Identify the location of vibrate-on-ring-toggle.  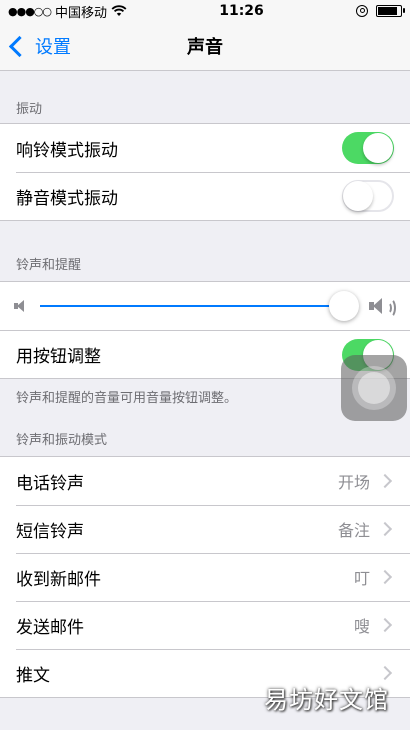
(368, 148).